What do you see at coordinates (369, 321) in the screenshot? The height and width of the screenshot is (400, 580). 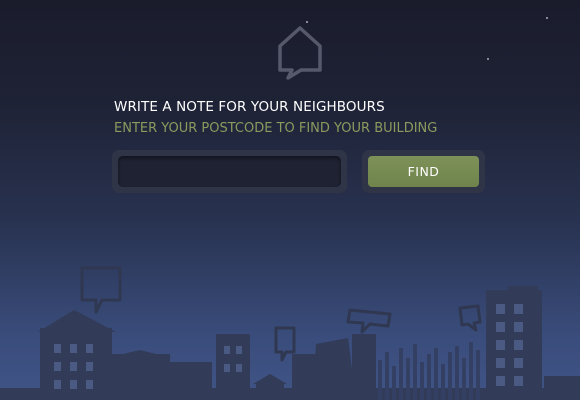 I see `speech-bubble-wide` at bounding box center [369, 321].